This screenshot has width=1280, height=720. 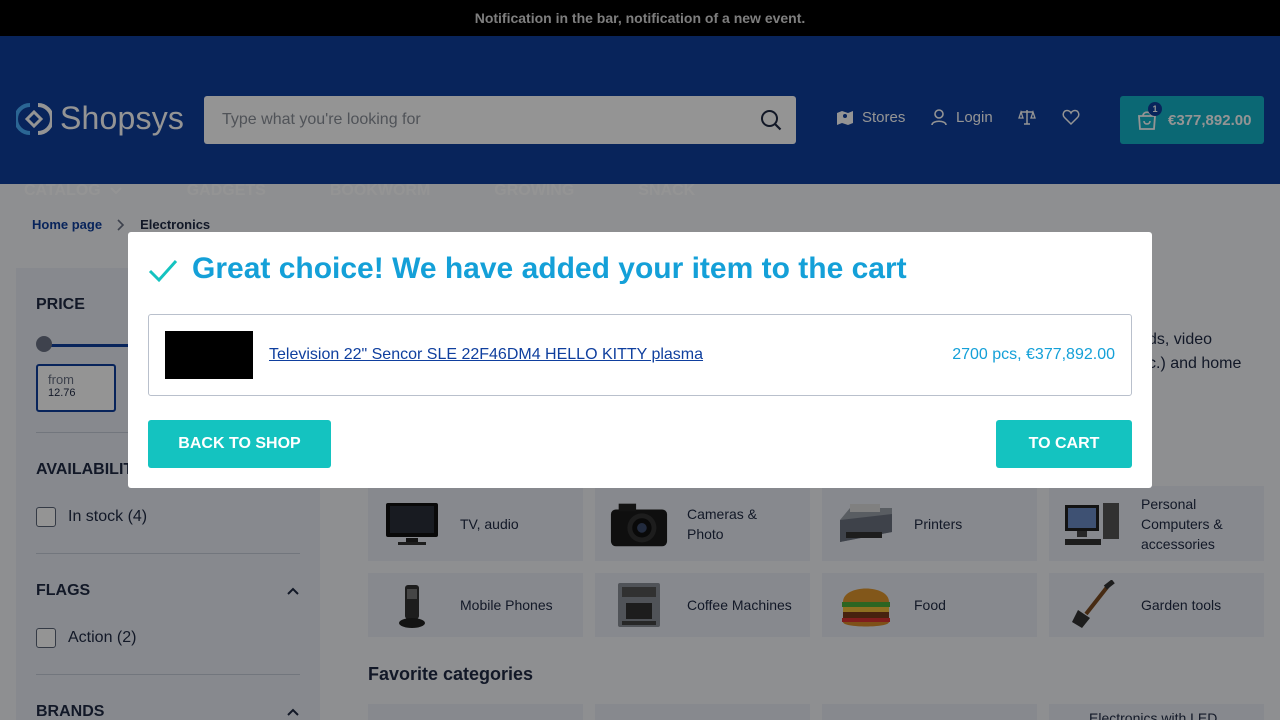 I want to click on product-image, so click(x=209, y=355).